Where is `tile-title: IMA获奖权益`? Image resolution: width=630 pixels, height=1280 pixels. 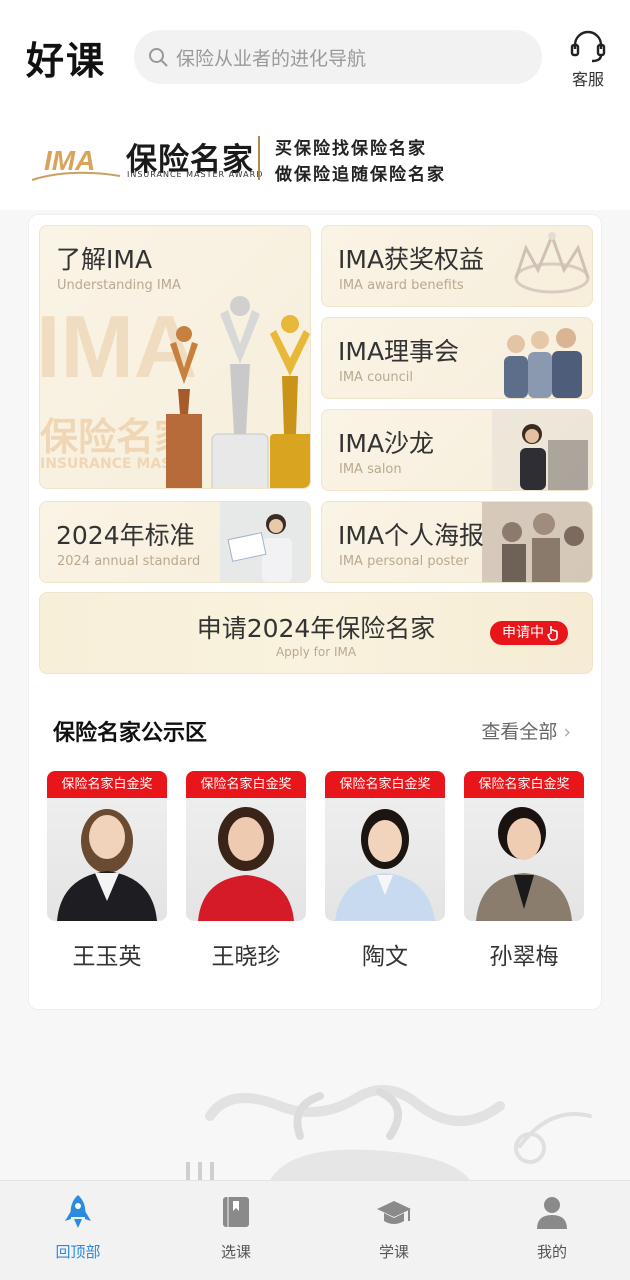
tile-title: IMA获奖权益 is located at coordinates (411, 259).